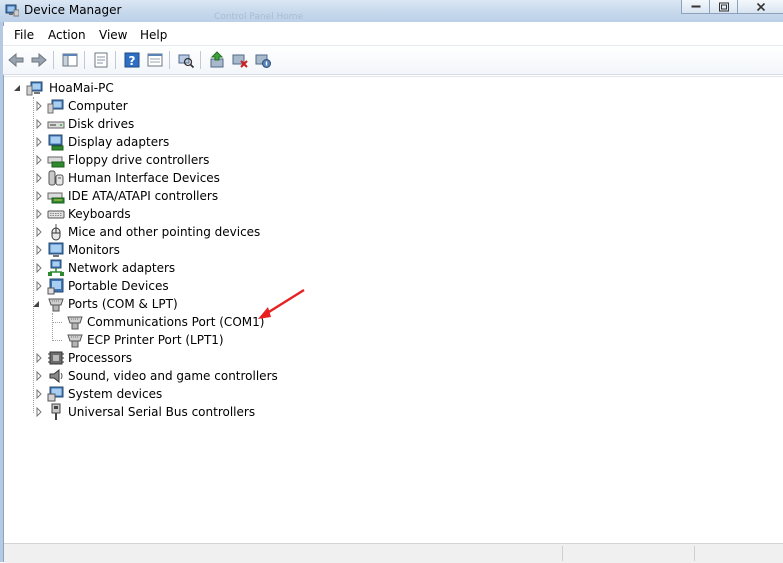 The width and height of the screenshot is (783, 563). Describe the element at coordinates (81, 88) in the screenshot. I see `tree-root-label: HoaMai-PC` at that location.